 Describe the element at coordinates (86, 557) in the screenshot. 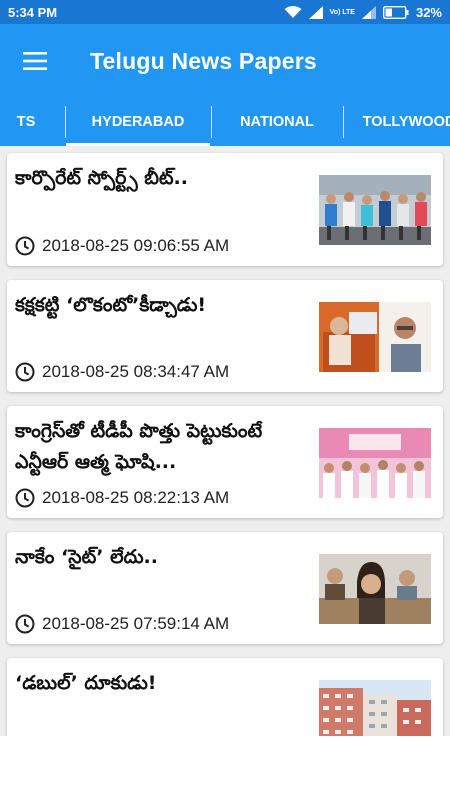

I see `article-title: నాకేం ‘సైట్’ లేదు..` at that location.